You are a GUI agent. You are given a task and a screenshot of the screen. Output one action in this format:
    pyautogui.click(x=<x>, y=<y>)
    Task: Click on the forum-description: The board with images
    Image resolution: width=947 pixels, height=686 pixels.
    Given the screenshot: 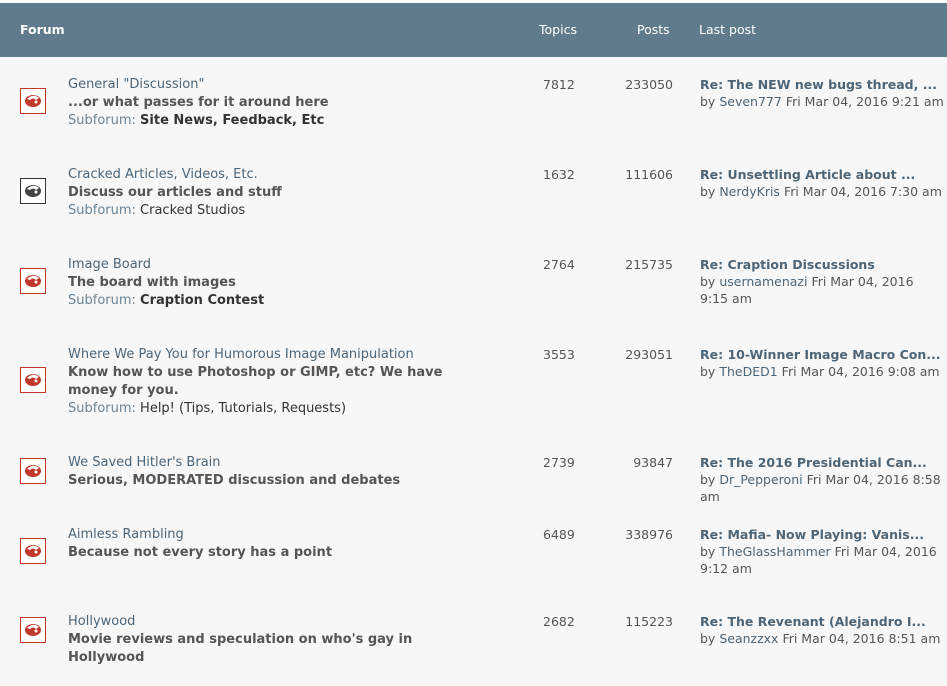 What is the action you would take?
    pyautogui.click(x=152, y=282)
    